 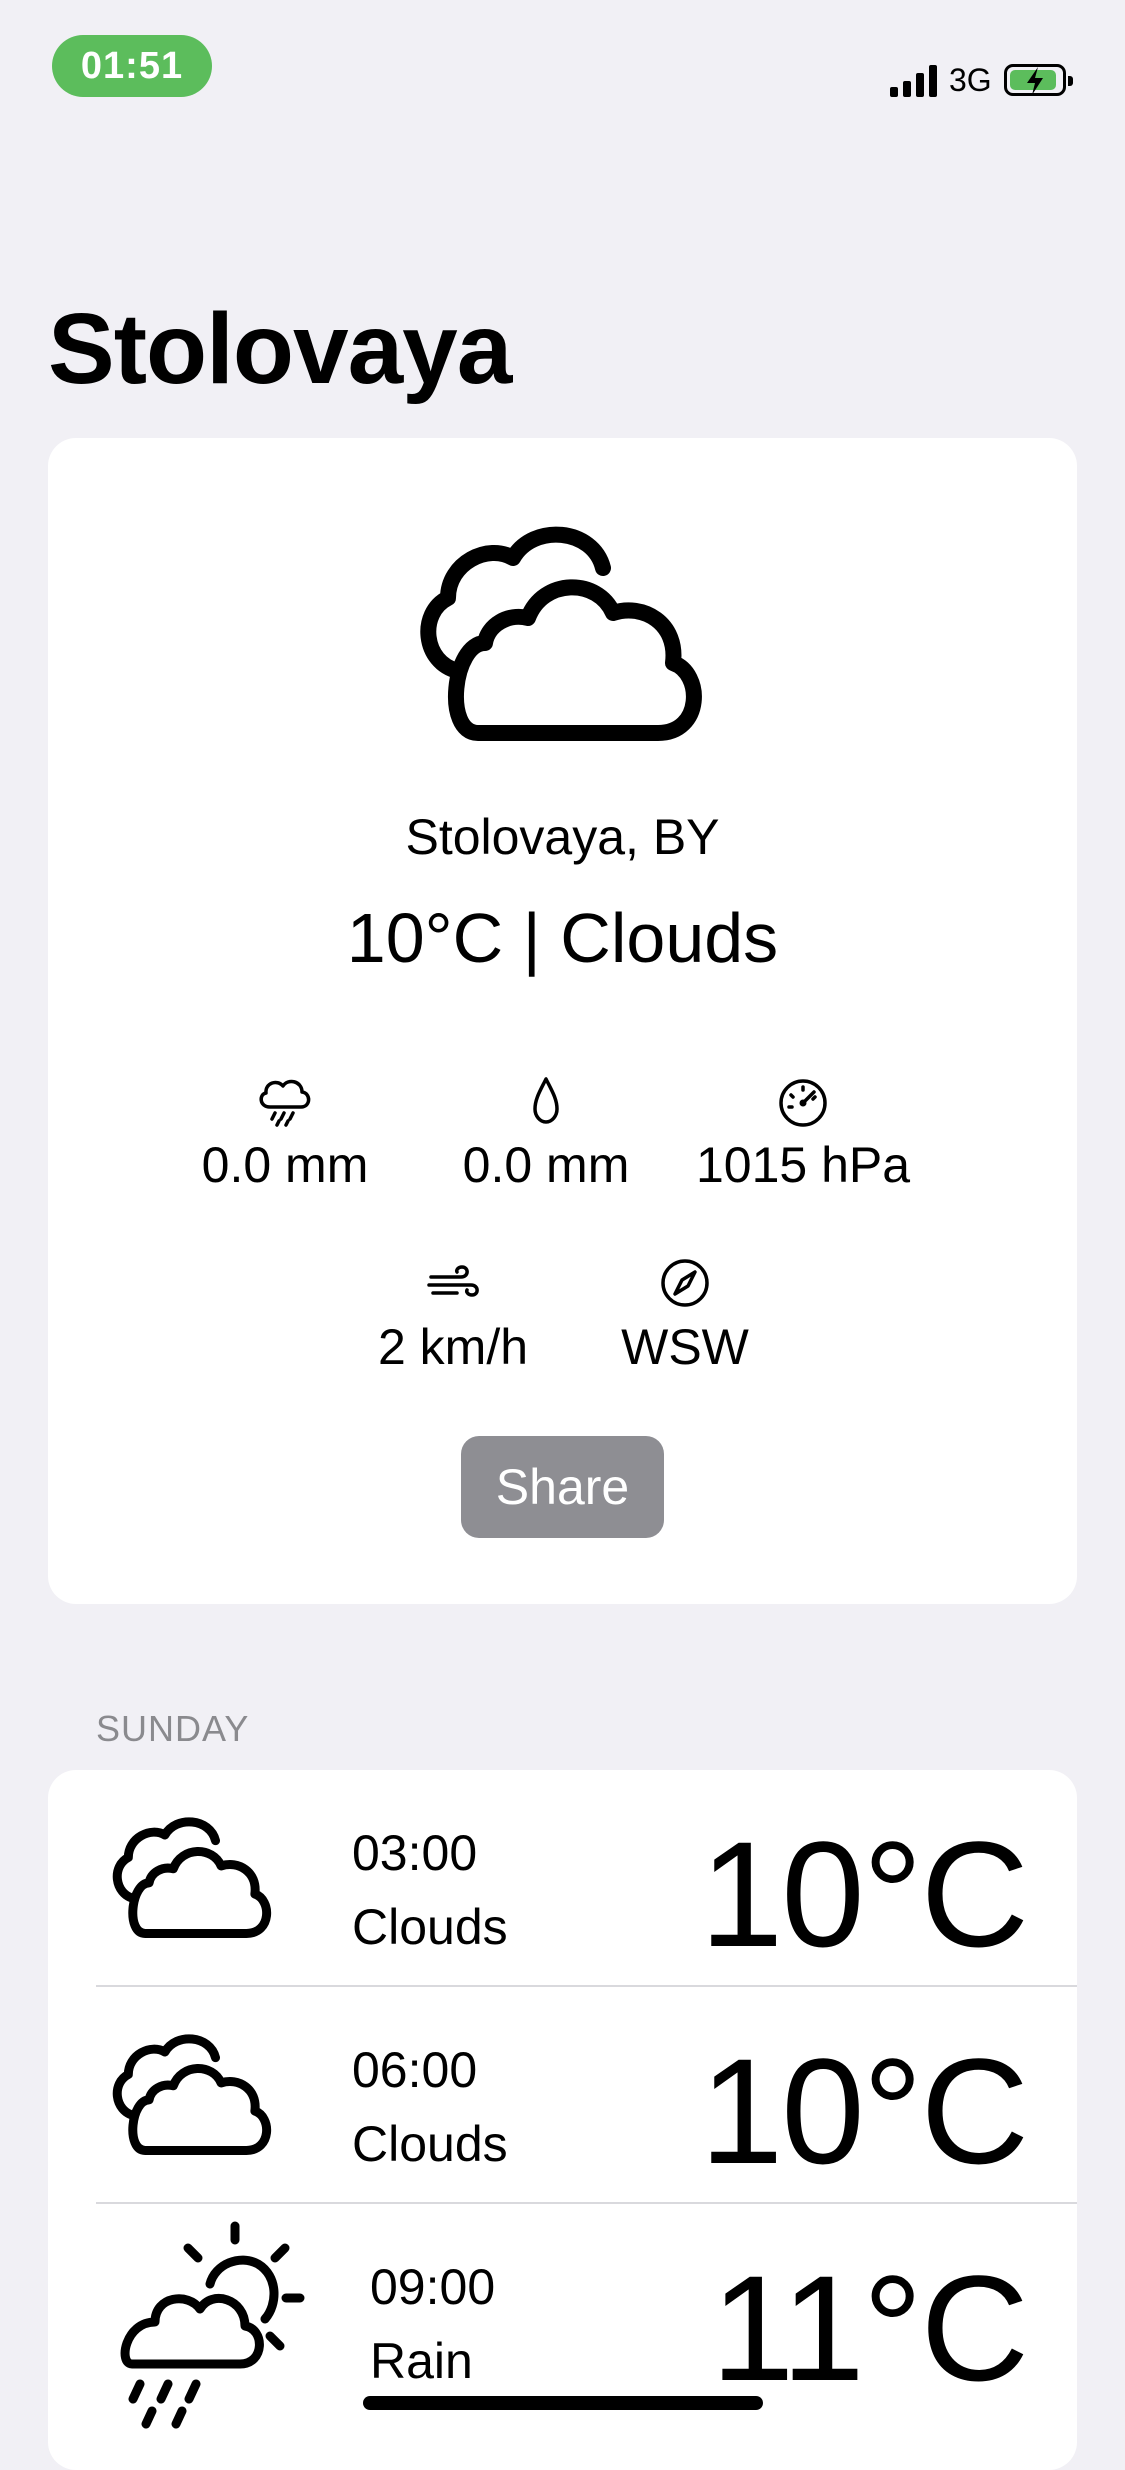 I want to click on rain-volume-value: 0.0 mm, so click(x=546, y=1165).